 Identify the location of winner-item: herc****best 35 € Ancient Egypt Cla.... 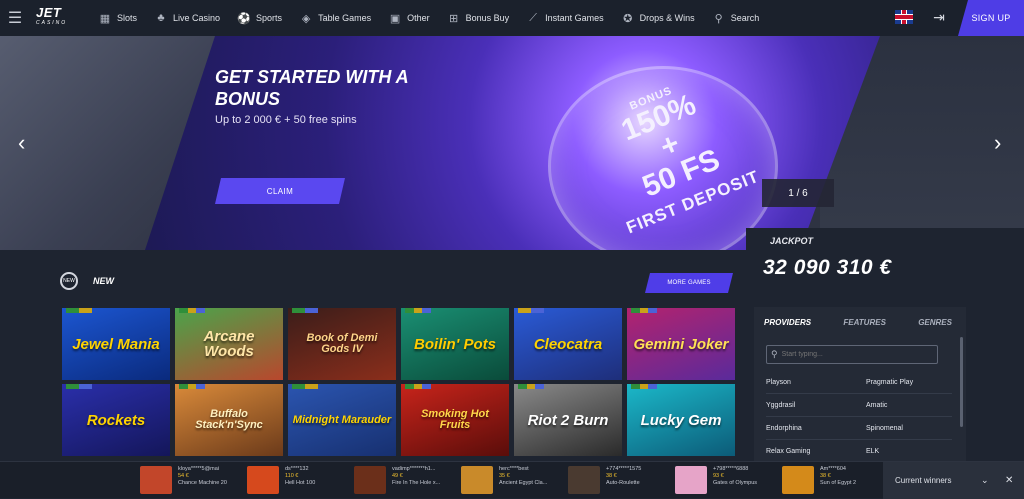
(514, 480).